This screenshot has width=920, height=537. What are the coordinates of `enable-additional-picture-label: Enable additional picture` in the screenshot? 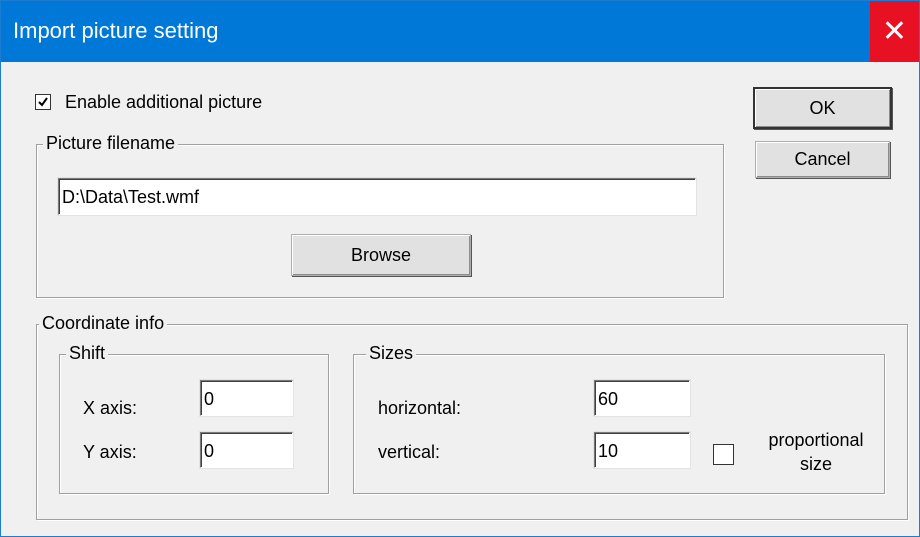 It's located at (163, 102).